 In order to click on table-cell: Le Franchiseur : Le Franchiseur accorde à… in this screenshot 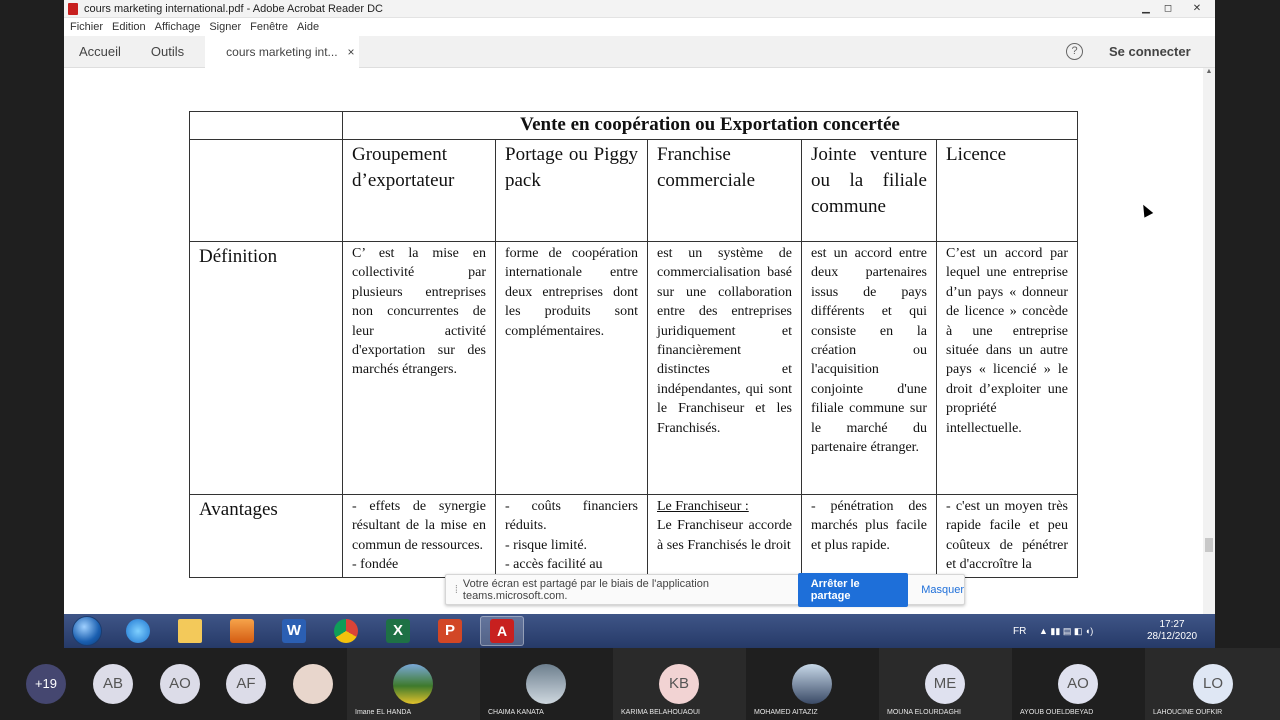, I will do `click(724, 536)`.